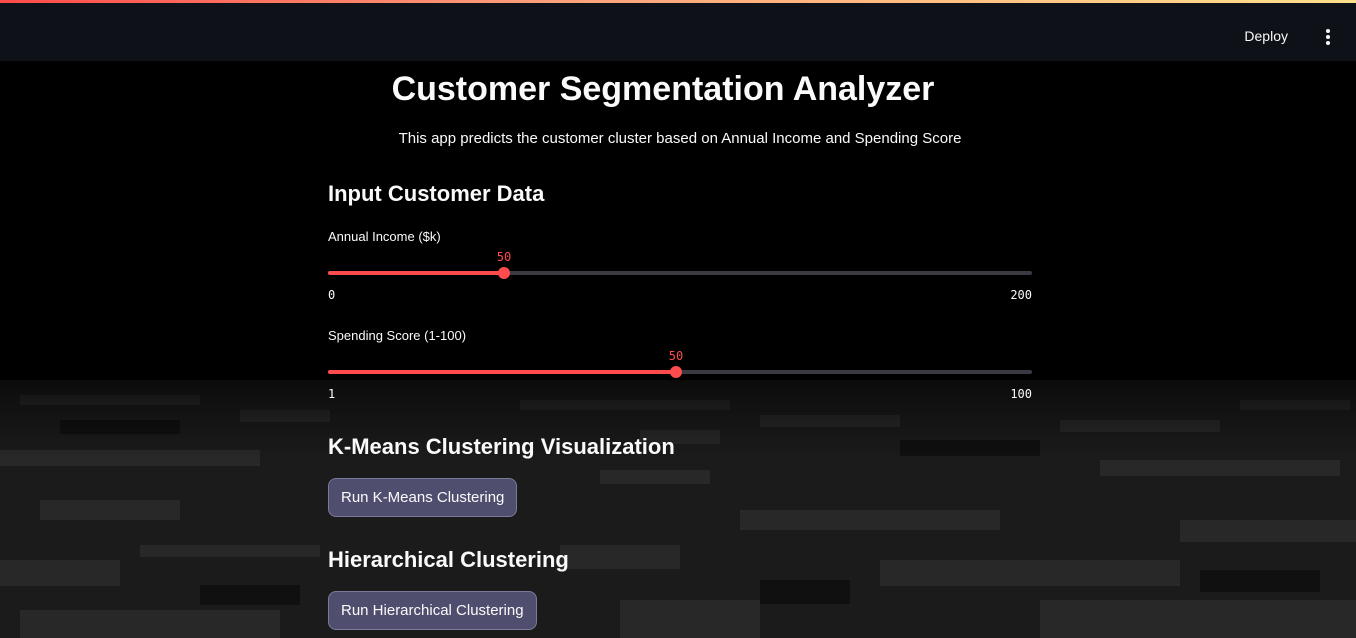  I want to click on app-header: Deploy, so click(678, 32).